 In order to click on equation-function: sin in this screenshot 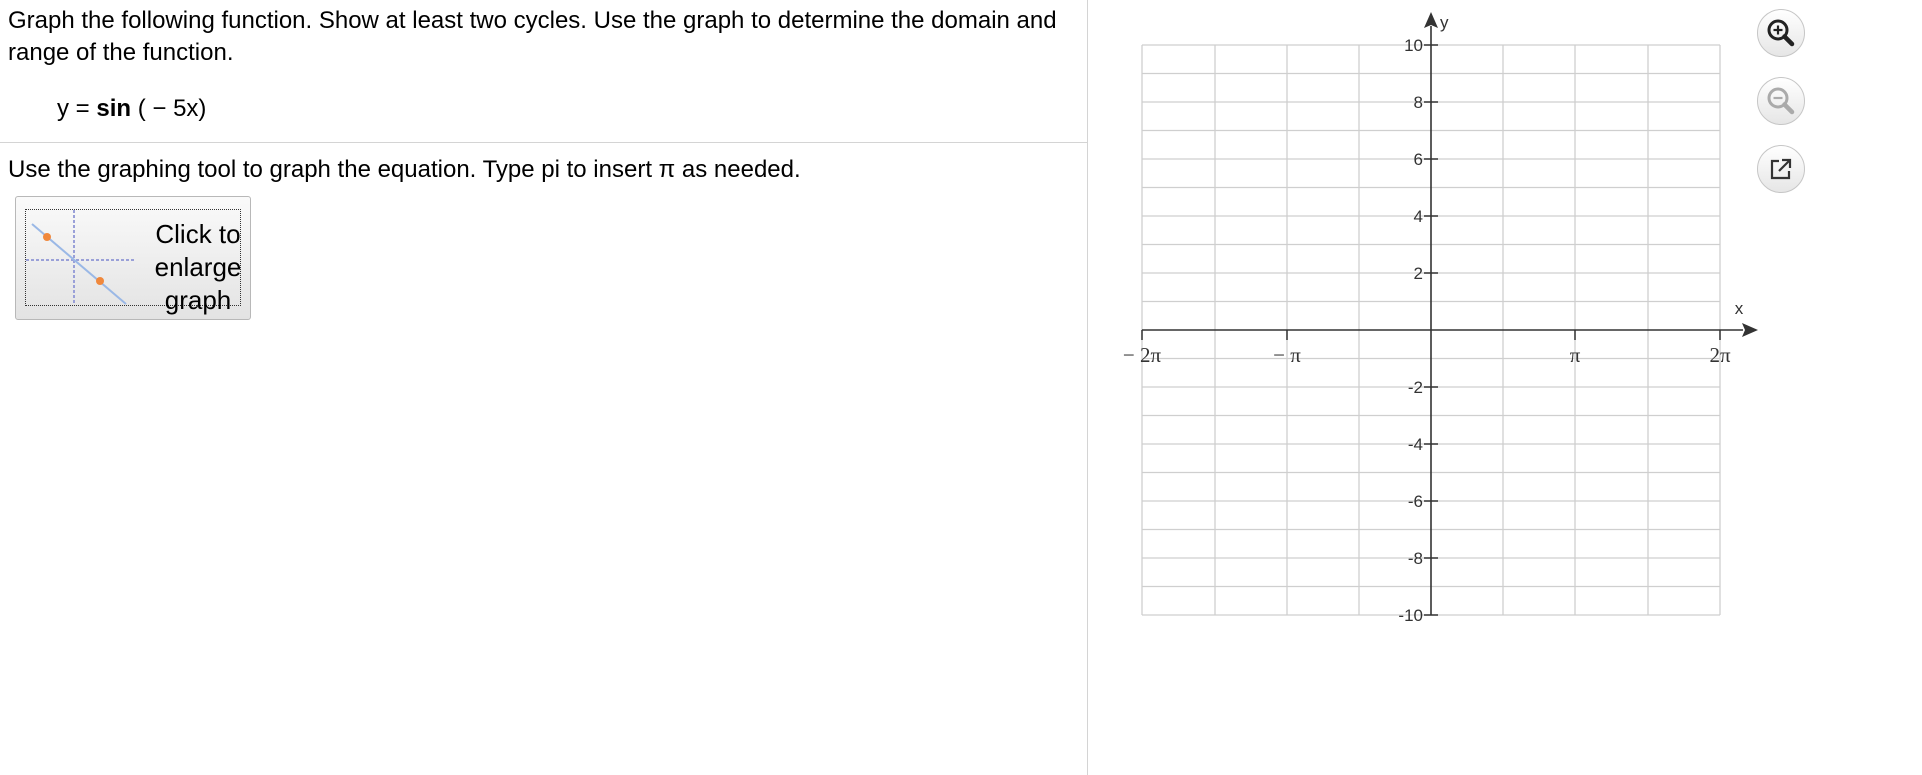, I will do `click(114, 108)`.